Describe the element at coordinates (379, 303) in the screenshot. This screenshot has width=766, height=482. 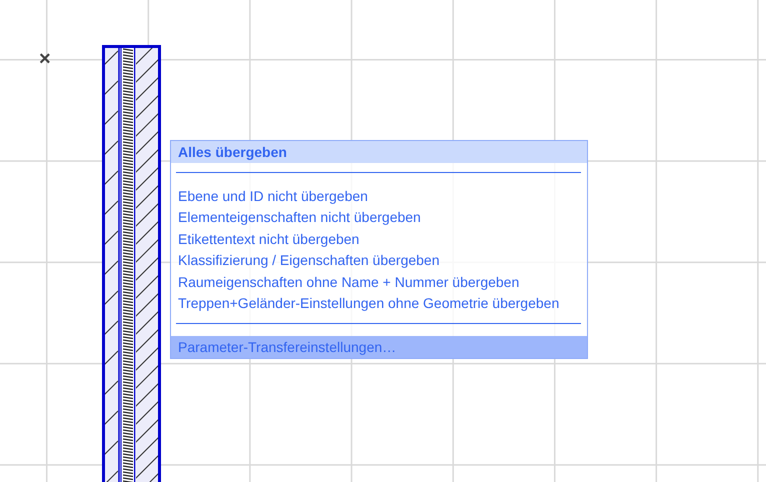
I see `menu-item: Treppen+Geländer-Einstellungen ohne Geometrie übergeben` at that location.